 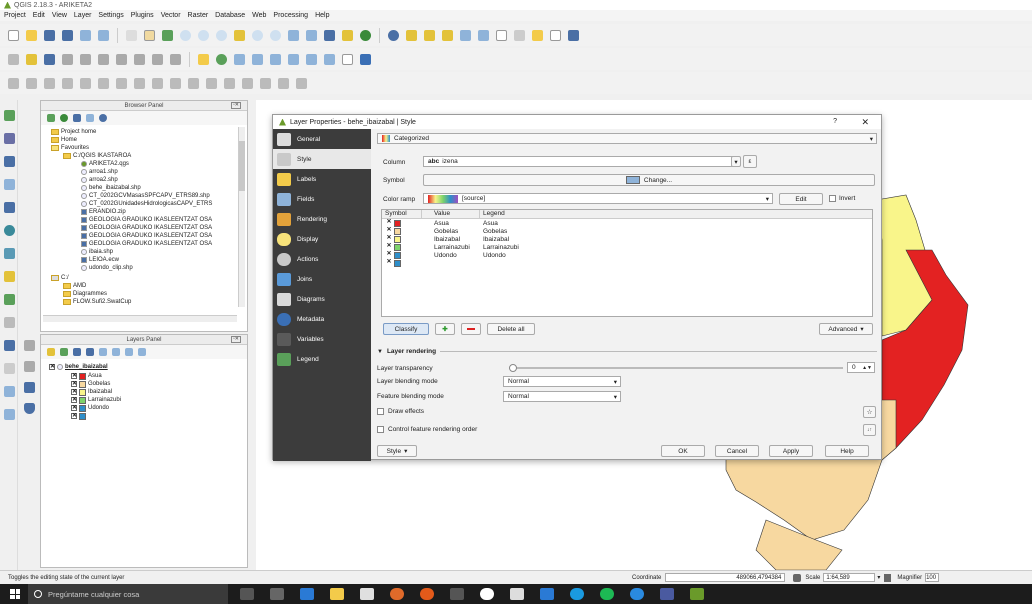 I want to click on remove-layer-icon, so click(x=142, y=352).